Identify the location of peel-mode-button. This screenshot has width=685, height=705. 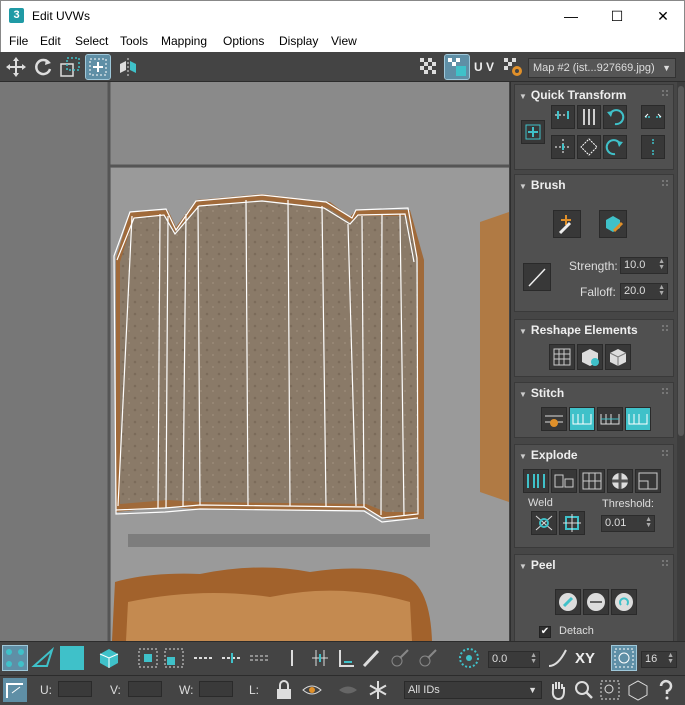
(596, 602).